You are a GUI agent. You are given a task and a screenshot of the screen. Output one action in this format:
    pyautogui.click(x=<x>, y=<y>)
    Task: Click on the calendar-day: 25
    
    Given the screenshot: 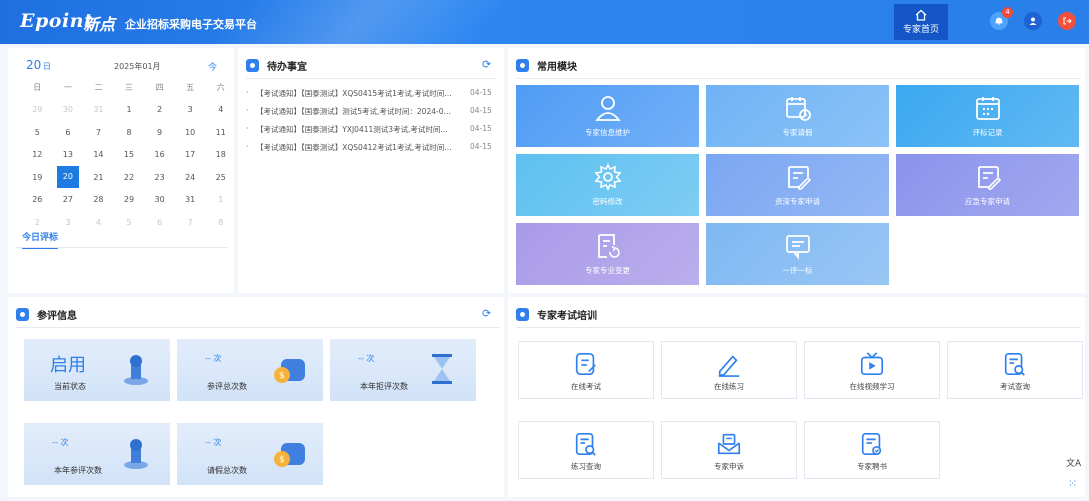 What is the action you would take?
    pyautogui.click(x=220, y=177)
    